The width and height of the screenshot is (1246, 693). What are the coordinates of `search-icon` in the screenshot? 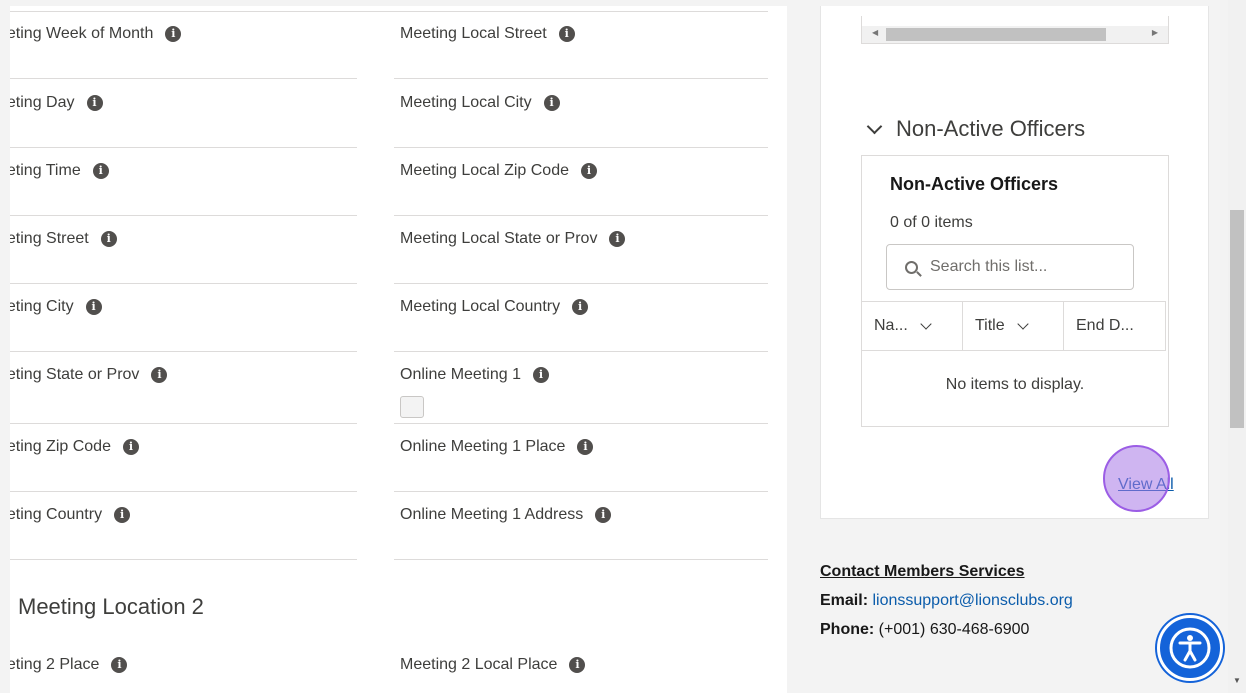 It's located at (911, 267).